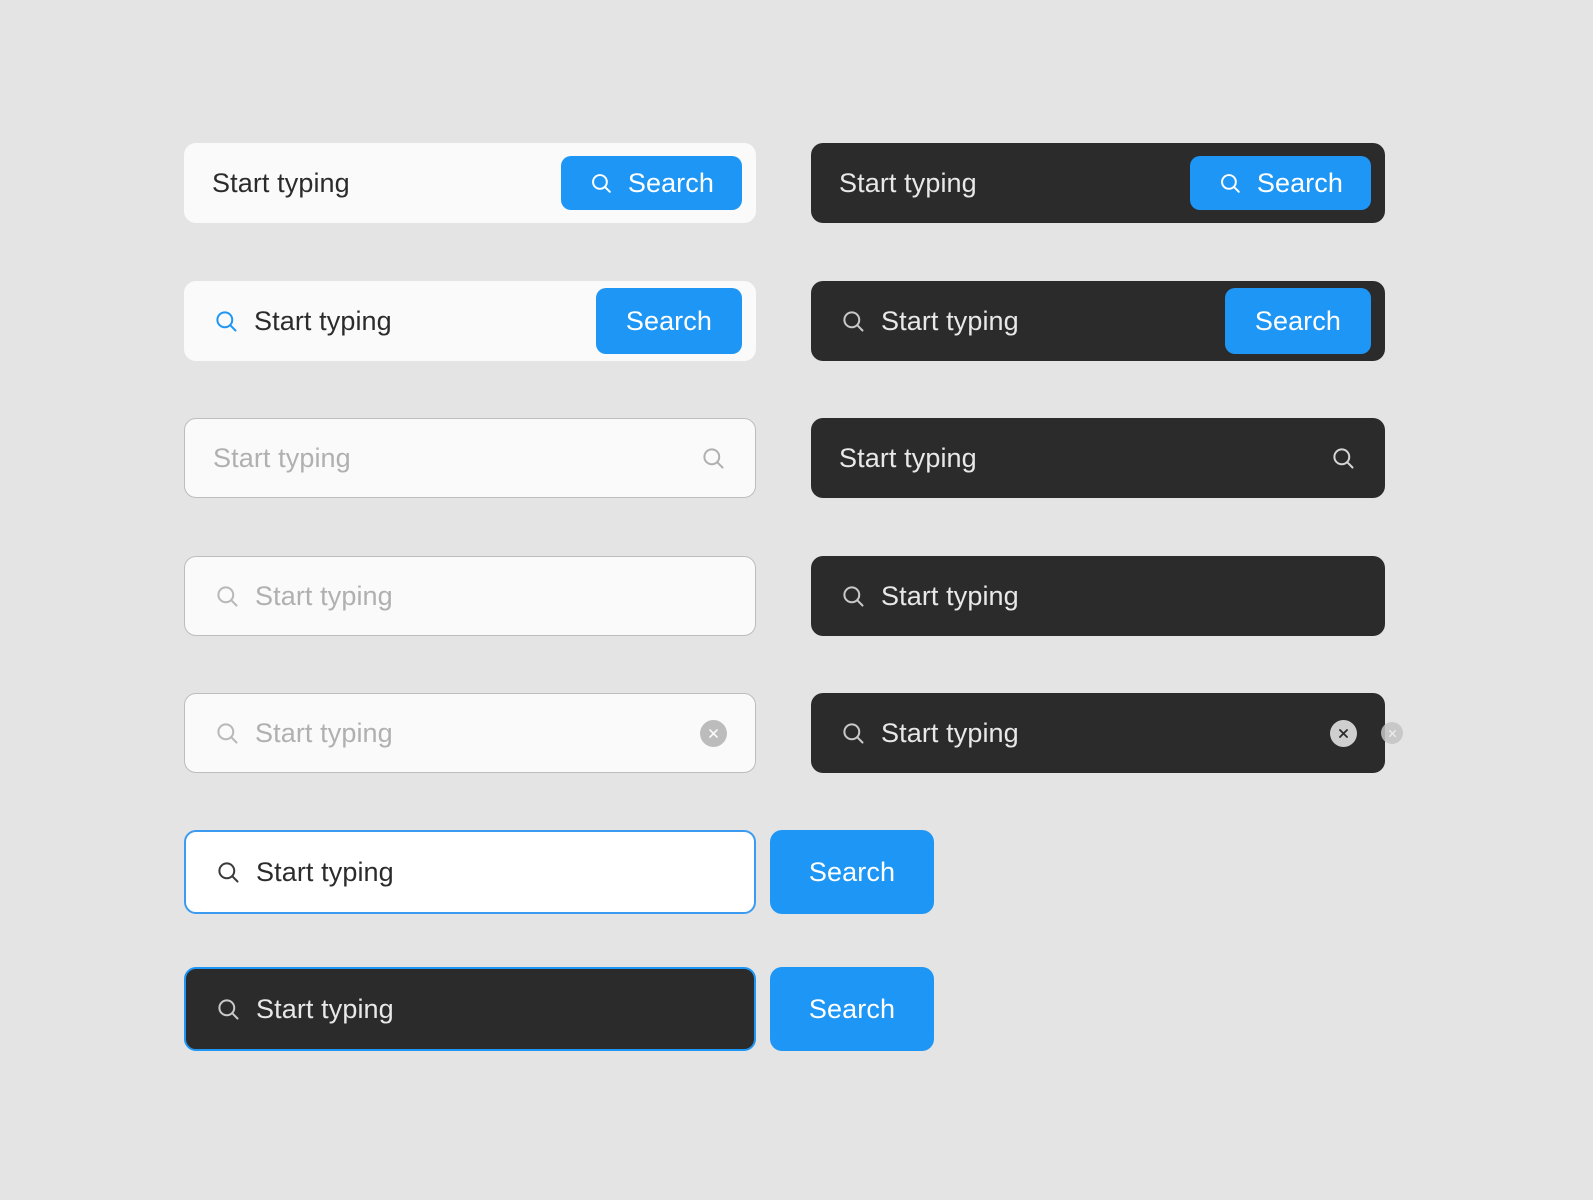 The image size is (1593, 1200). Describe the element at coordinates (470, 321) in the screenshot. I see `searchbar-leading-icon-light-button-edge: Start typing Search` at that location.